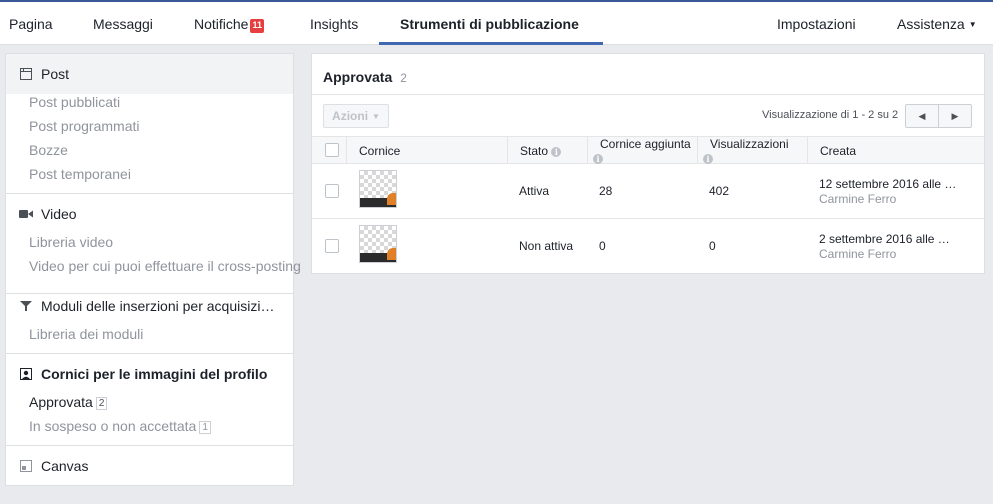 The image size is (993, 504). I want to click on chevron-left-icon: ◀, so click(922, 115).